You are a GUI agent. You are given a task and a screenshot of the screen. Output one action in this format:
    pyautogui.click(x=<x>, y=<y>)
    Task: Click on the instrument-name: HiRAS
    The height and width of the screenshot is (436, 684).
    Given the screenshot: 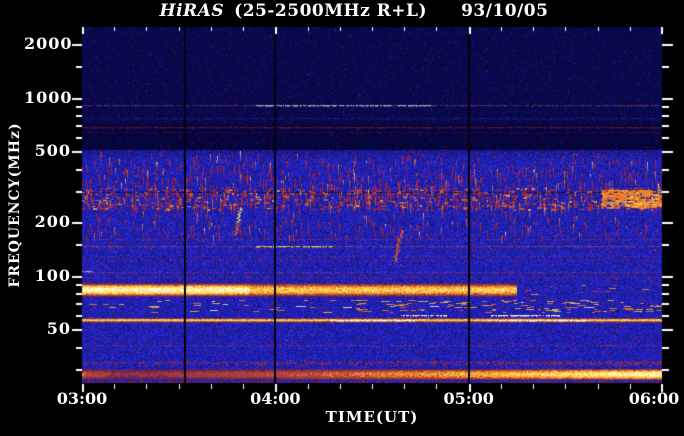 What is the action you would take?
    pyautogui.click(x=192, y=11)
    